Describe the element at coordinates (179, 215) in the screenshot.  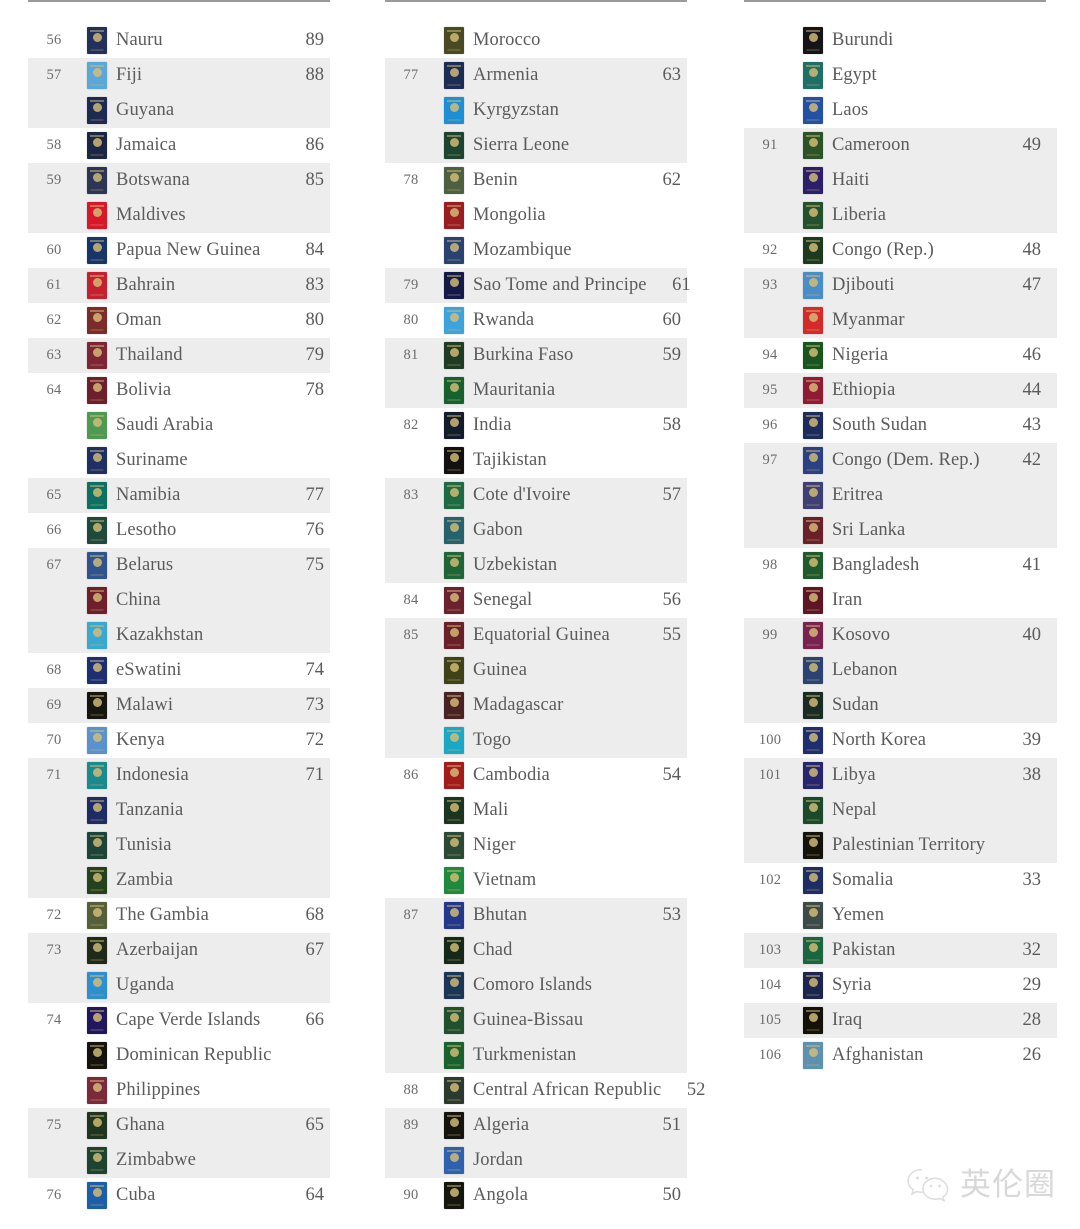
I see `table-row: Maldives` at that location.